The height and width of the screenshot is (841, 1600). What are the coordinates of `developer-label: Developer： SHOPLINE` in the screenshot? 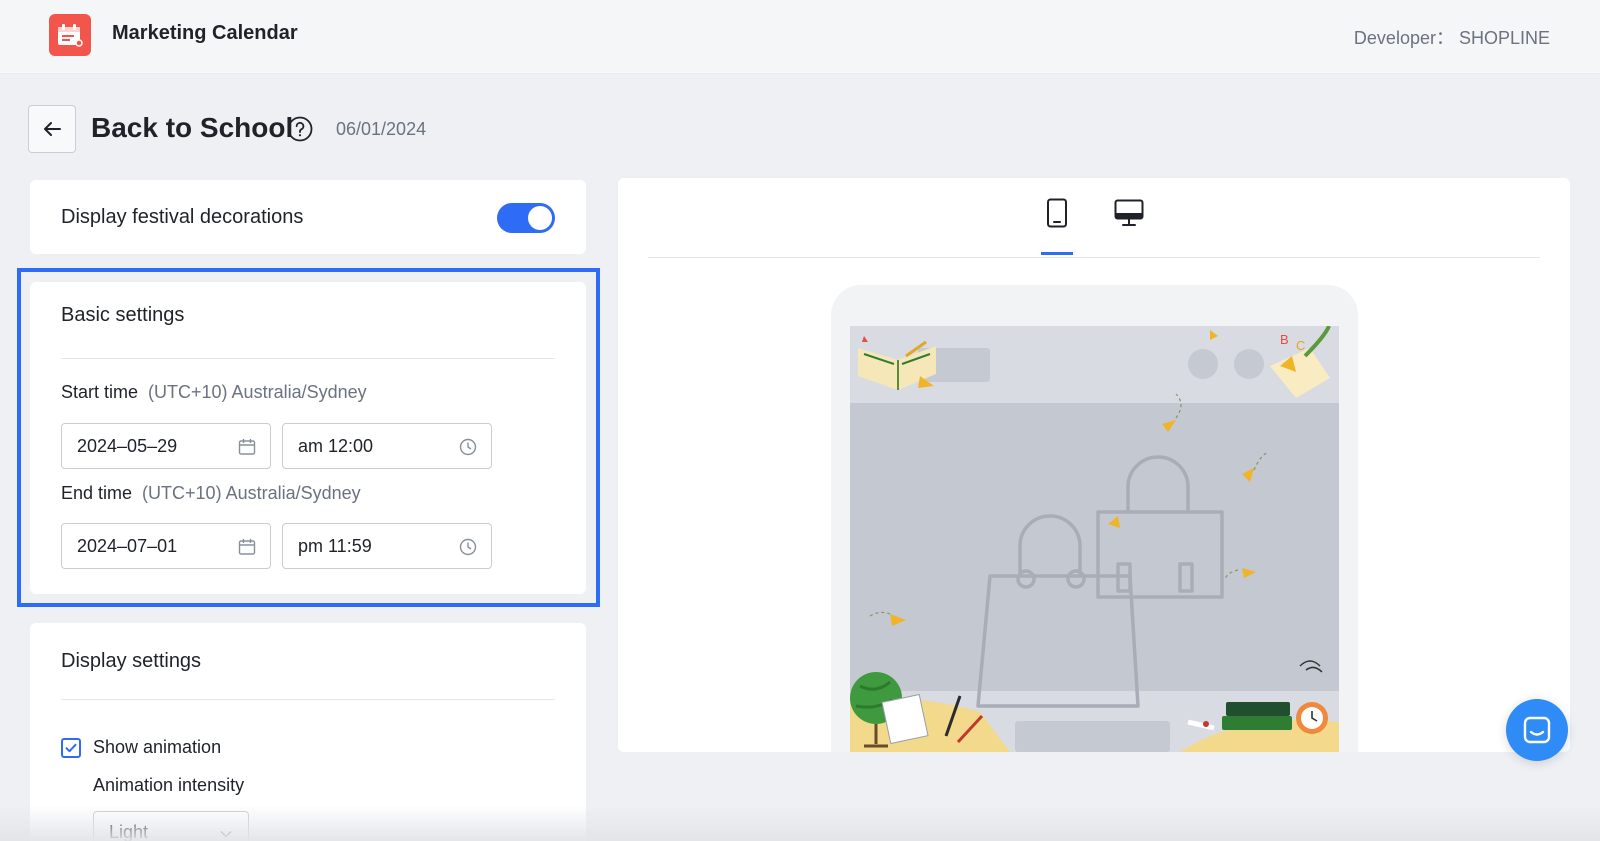 It's located at (1451, 38).